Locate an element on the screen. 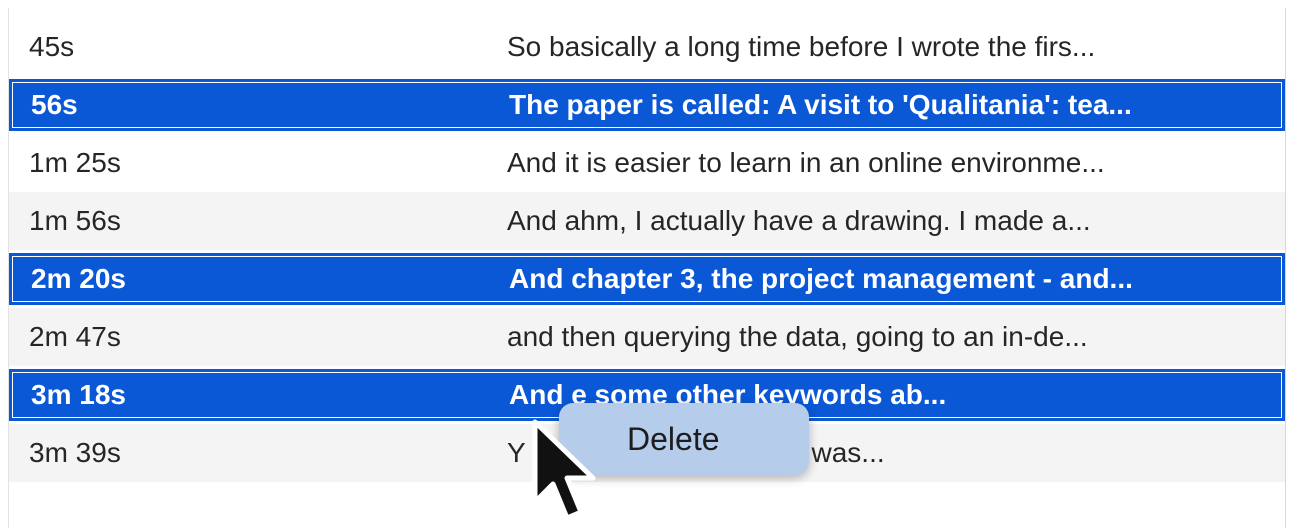 The height and width of the screenshot is (529, 1289). row-timestamp: 56s is located at coordinates (54, 104).